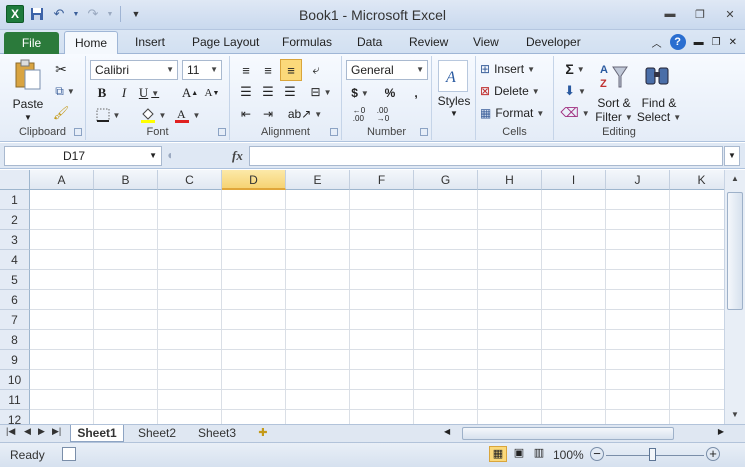 This screenshot has width=745, height=467. I want to click on align-middle-icon: ≡, so click(268, 70).